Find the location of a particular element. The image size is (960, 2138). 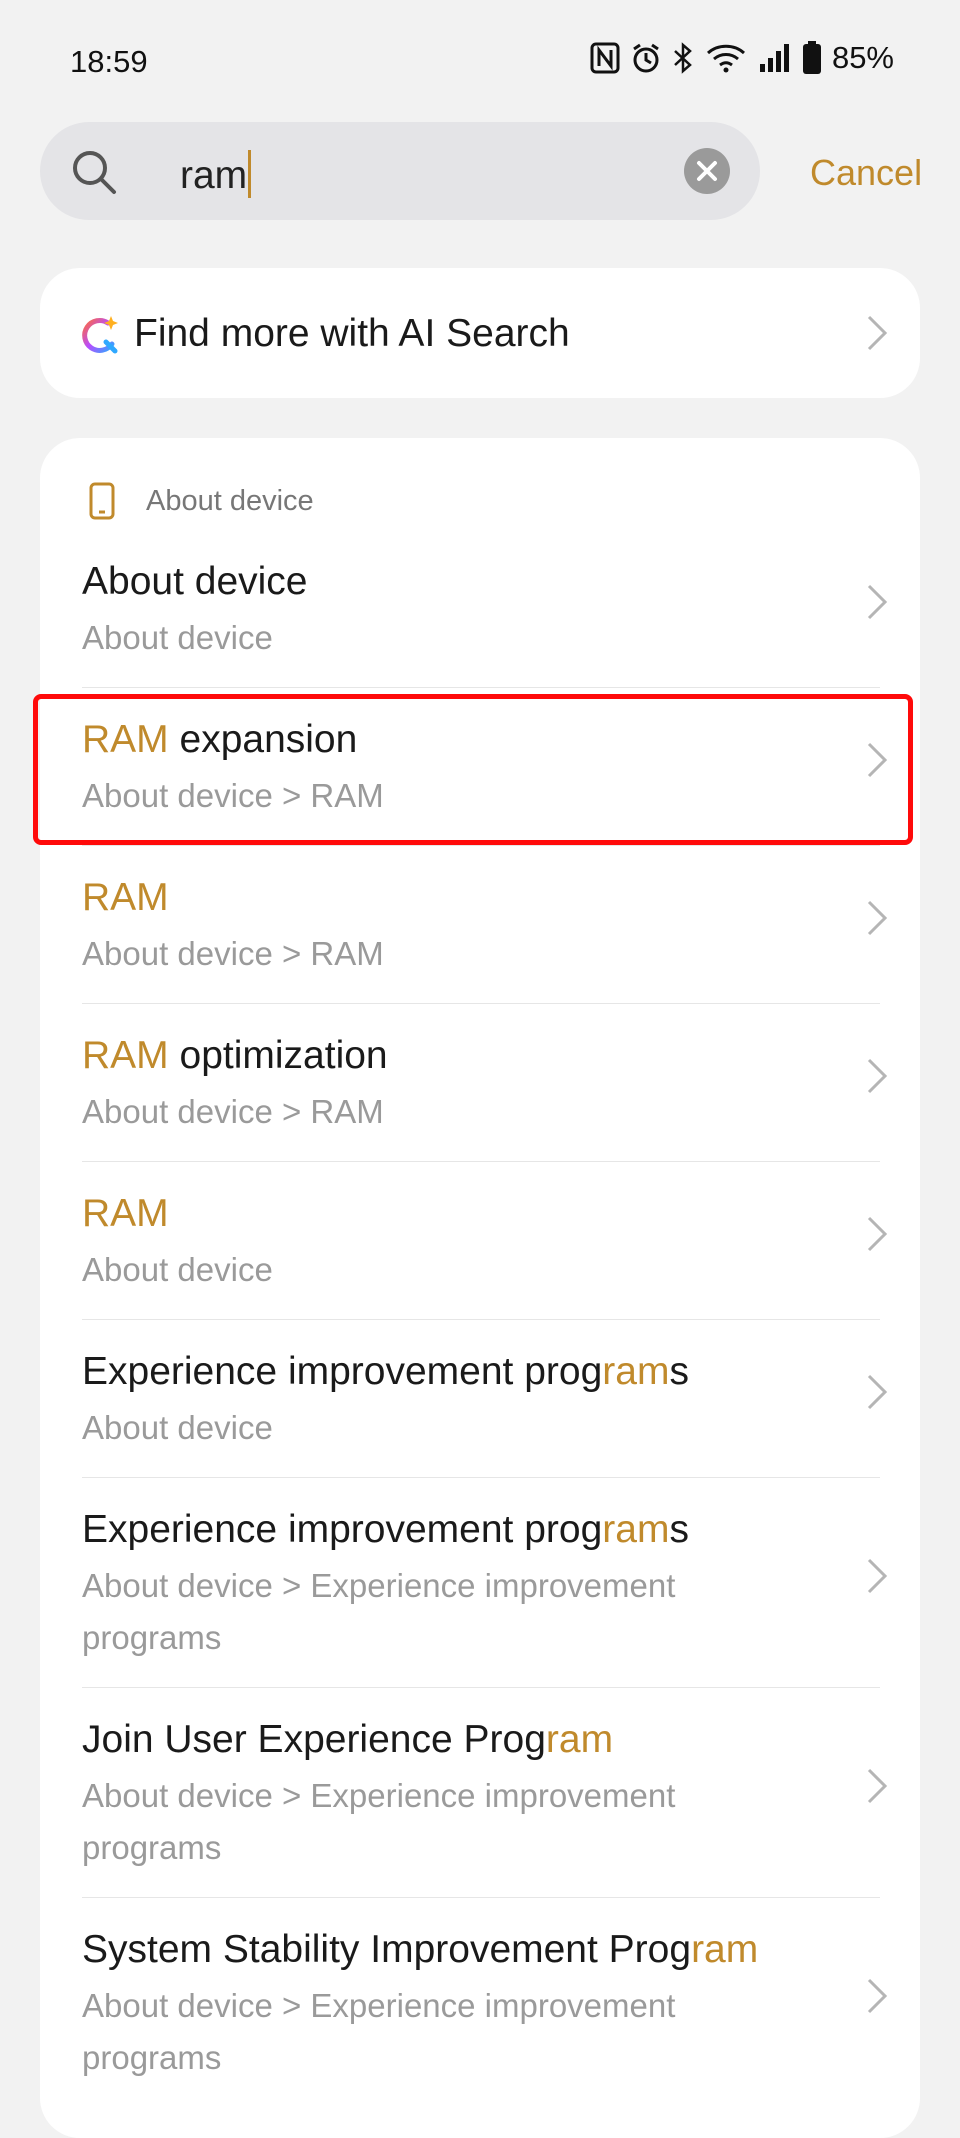

battery-icon is located at coordinates (812, 58).